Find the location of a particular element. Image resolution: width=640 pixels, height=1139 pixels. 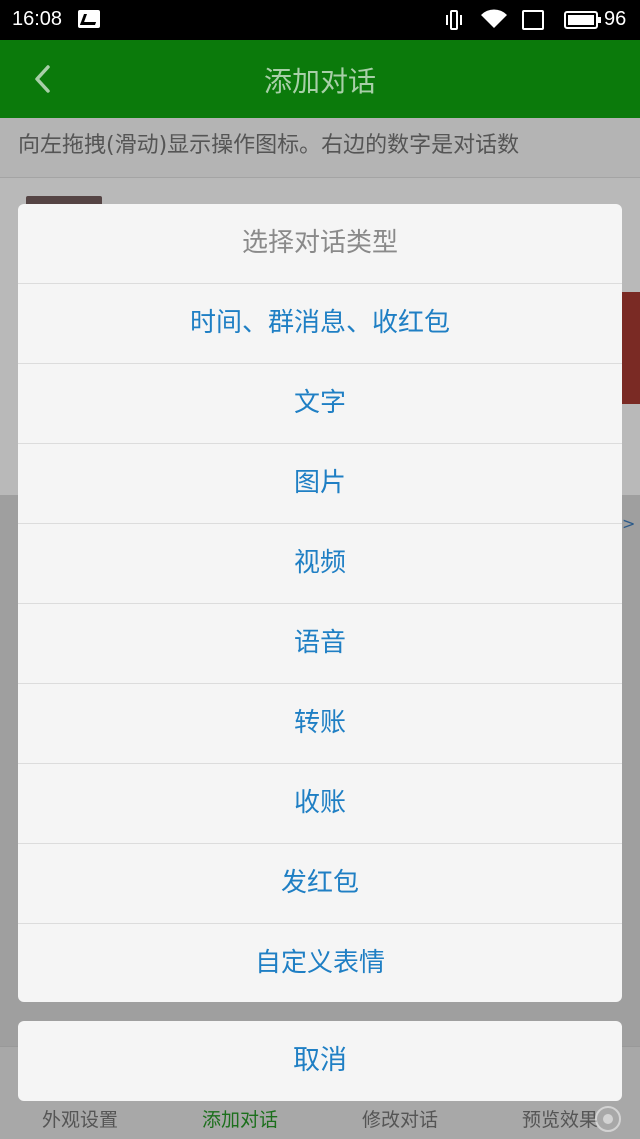

title-bar: 添加对话 is located at coordinates (320, 79).